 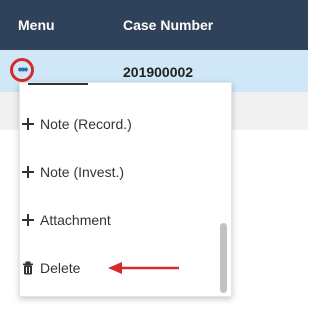 I want to click on menu-item-attachment: Attachment, so click(x=66, y=220).